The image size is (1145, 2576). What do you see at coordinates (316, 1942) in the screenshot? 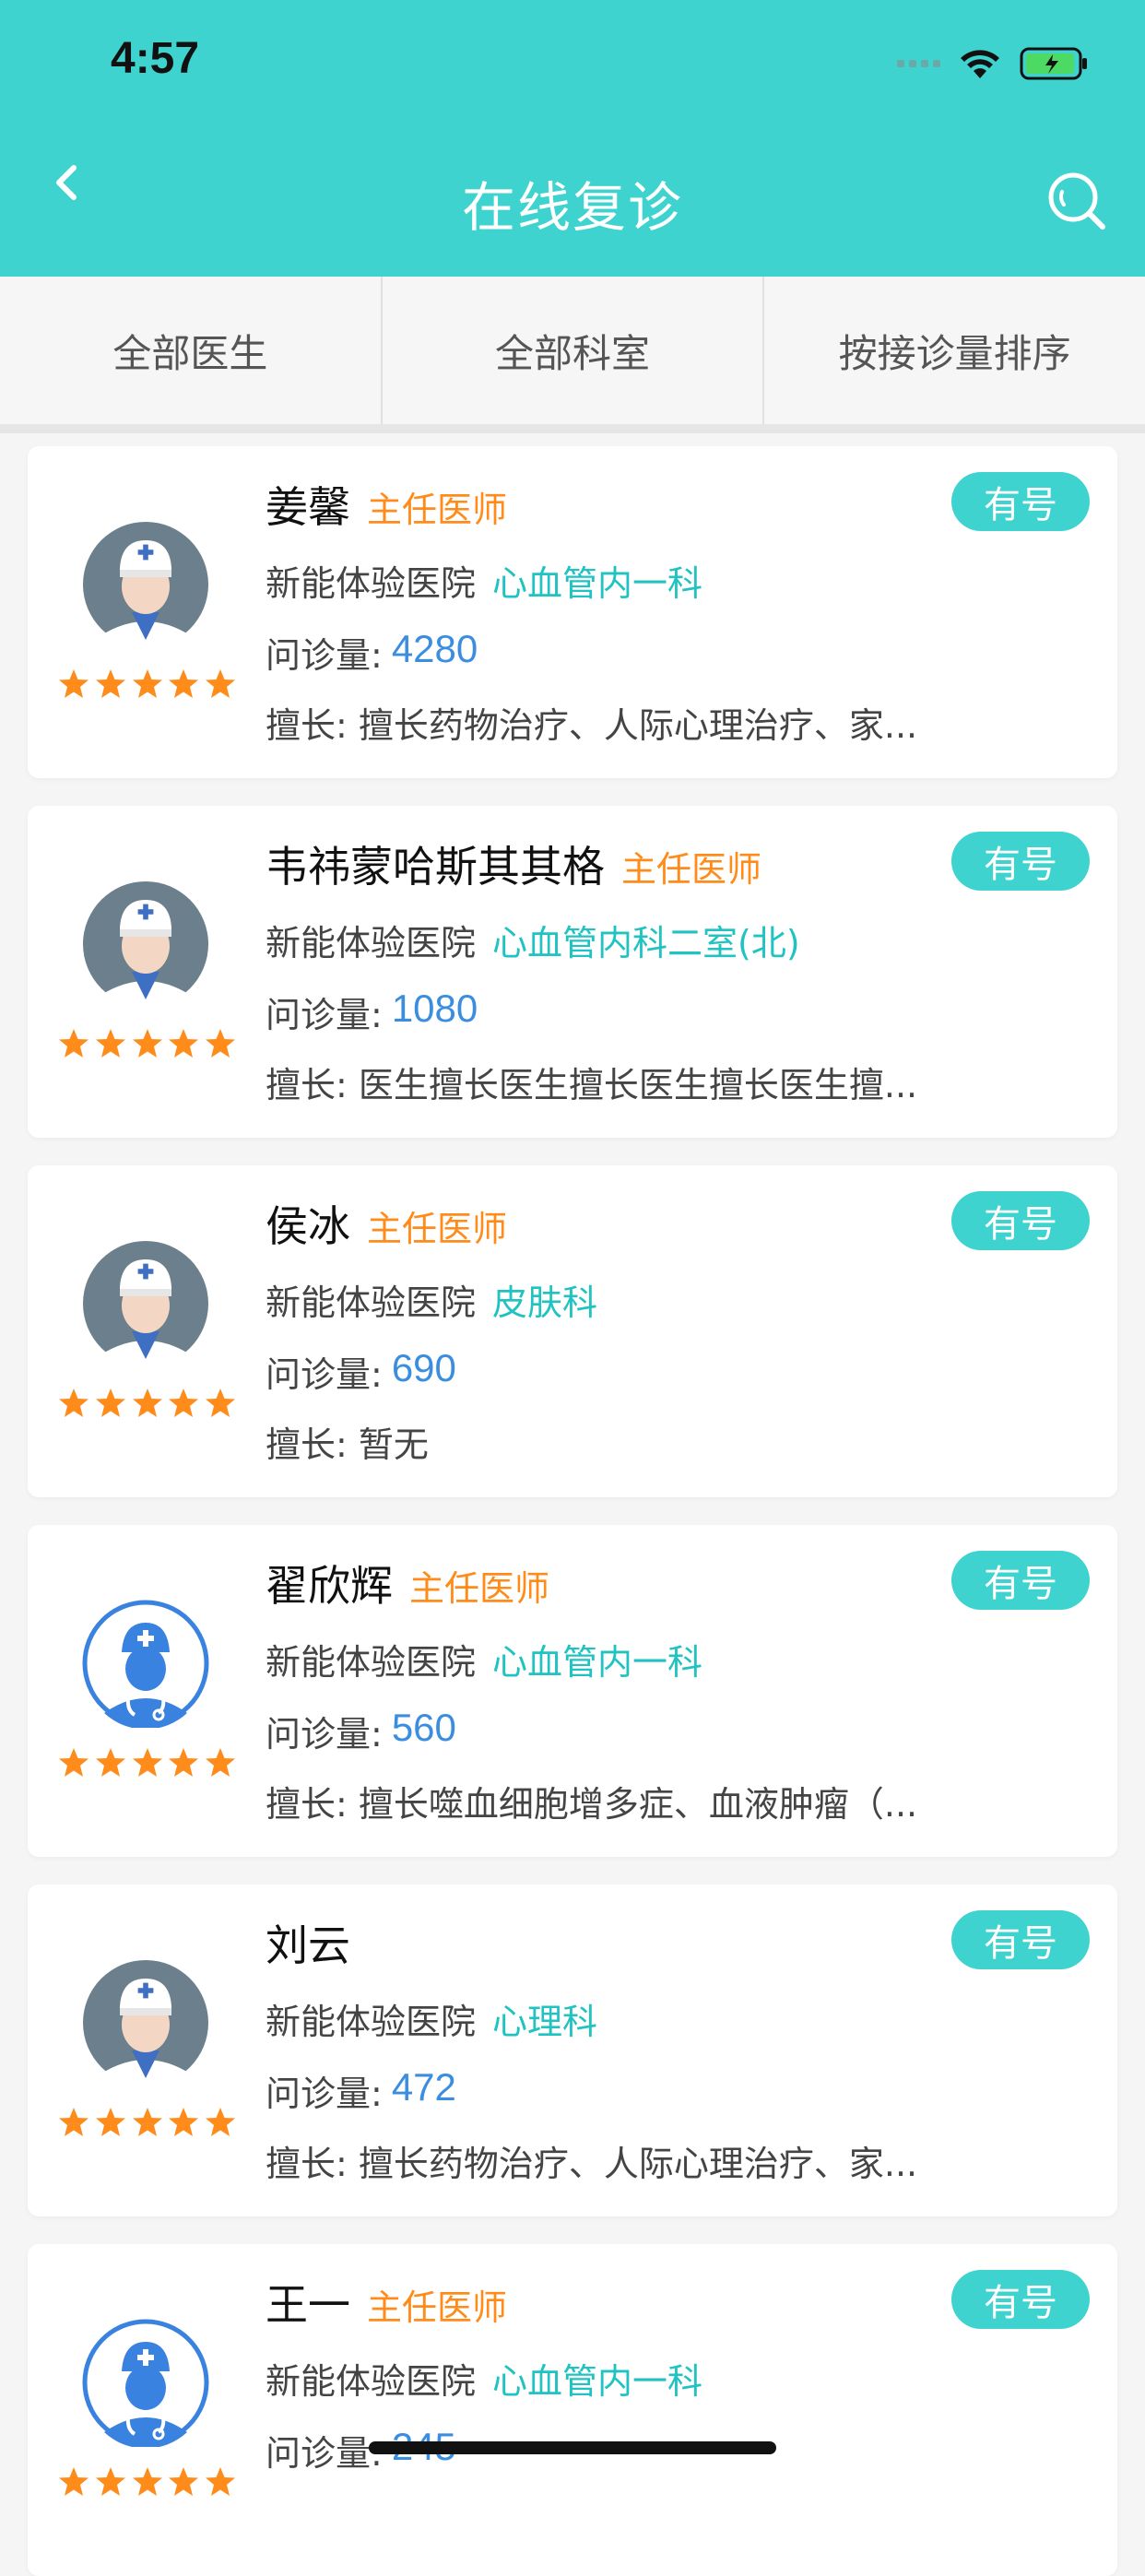
I see `name-line: 刘云` at bounding box center [316, 1942].